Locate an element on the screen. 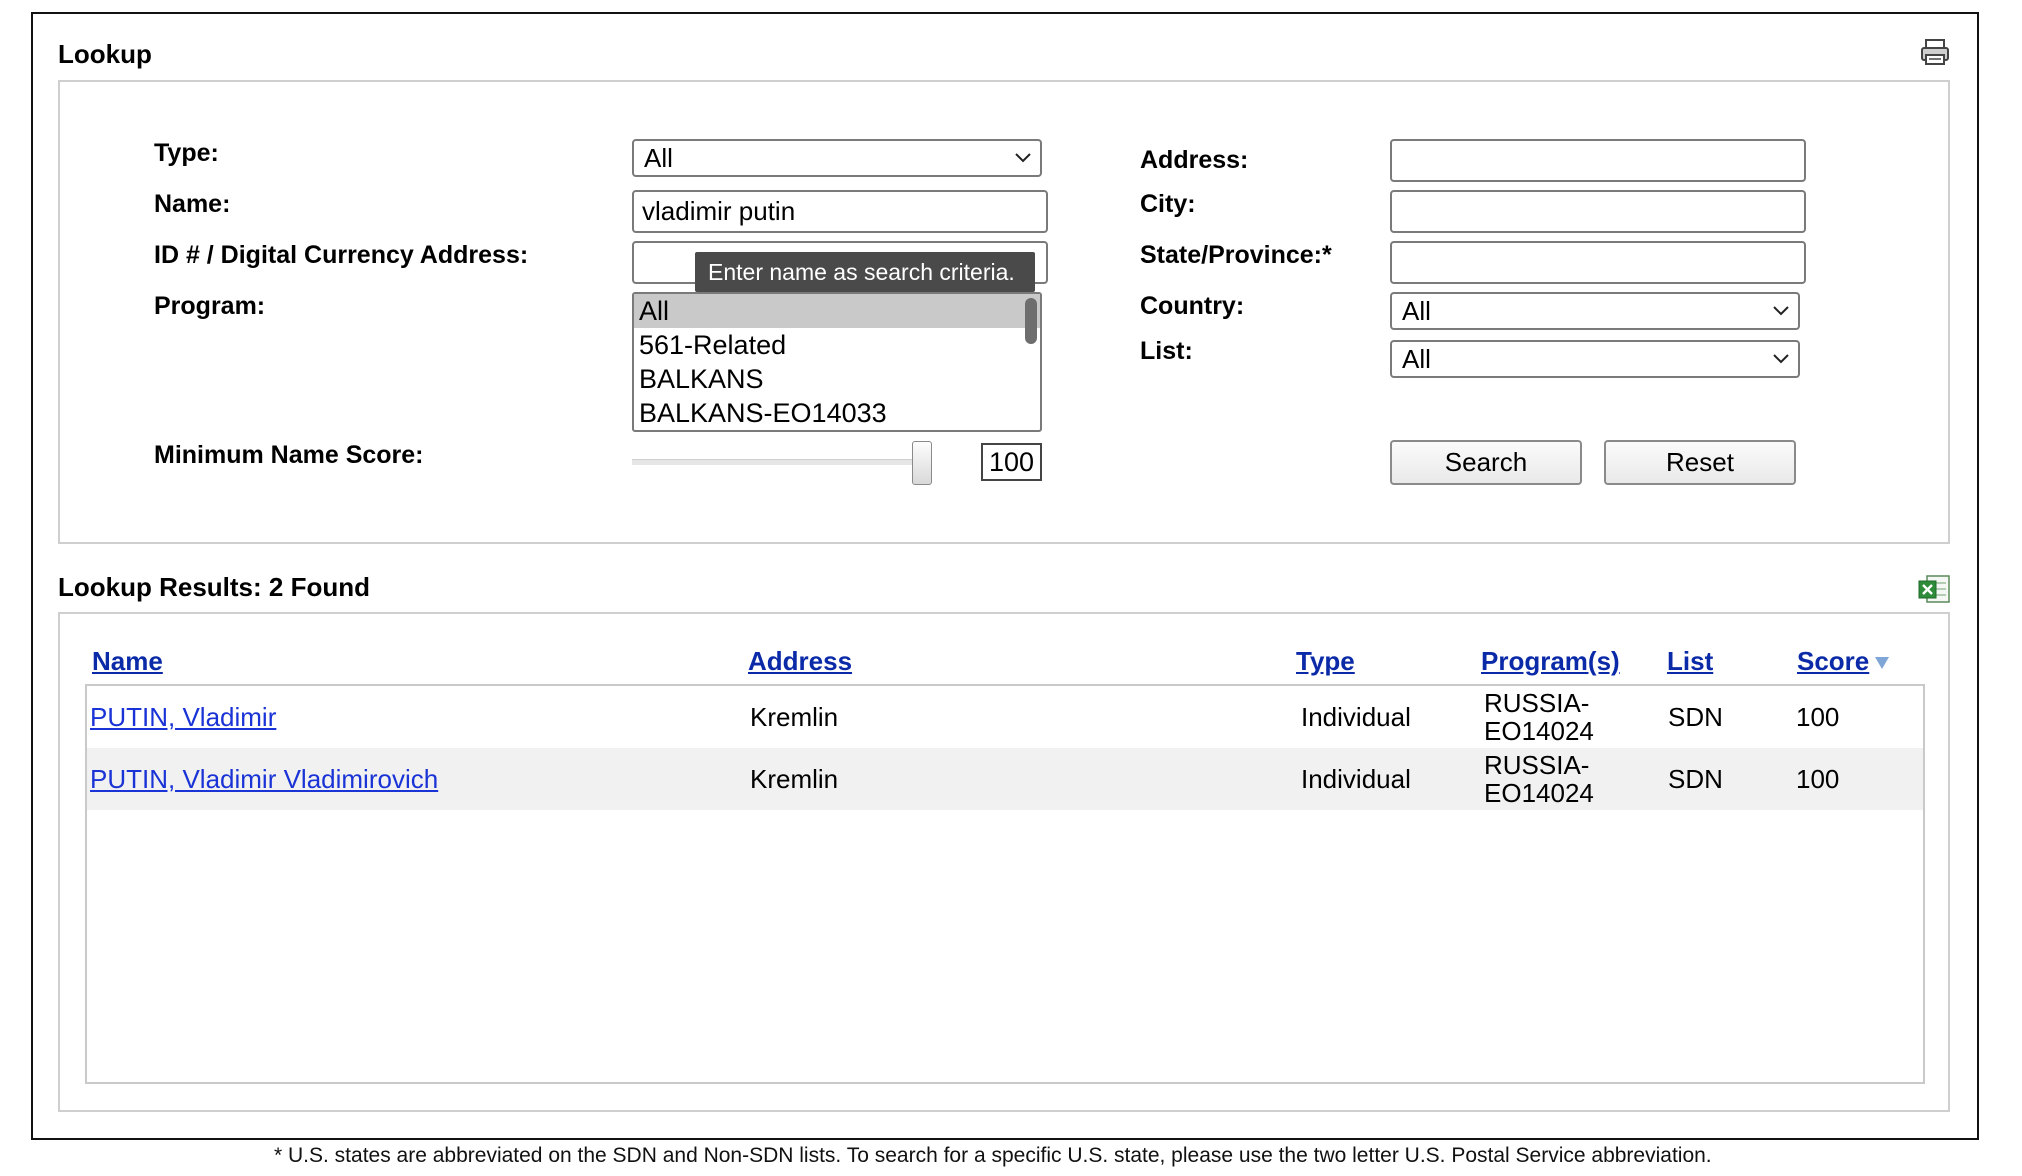  name-input: vladimir putin is located at coordinates (840, 211).